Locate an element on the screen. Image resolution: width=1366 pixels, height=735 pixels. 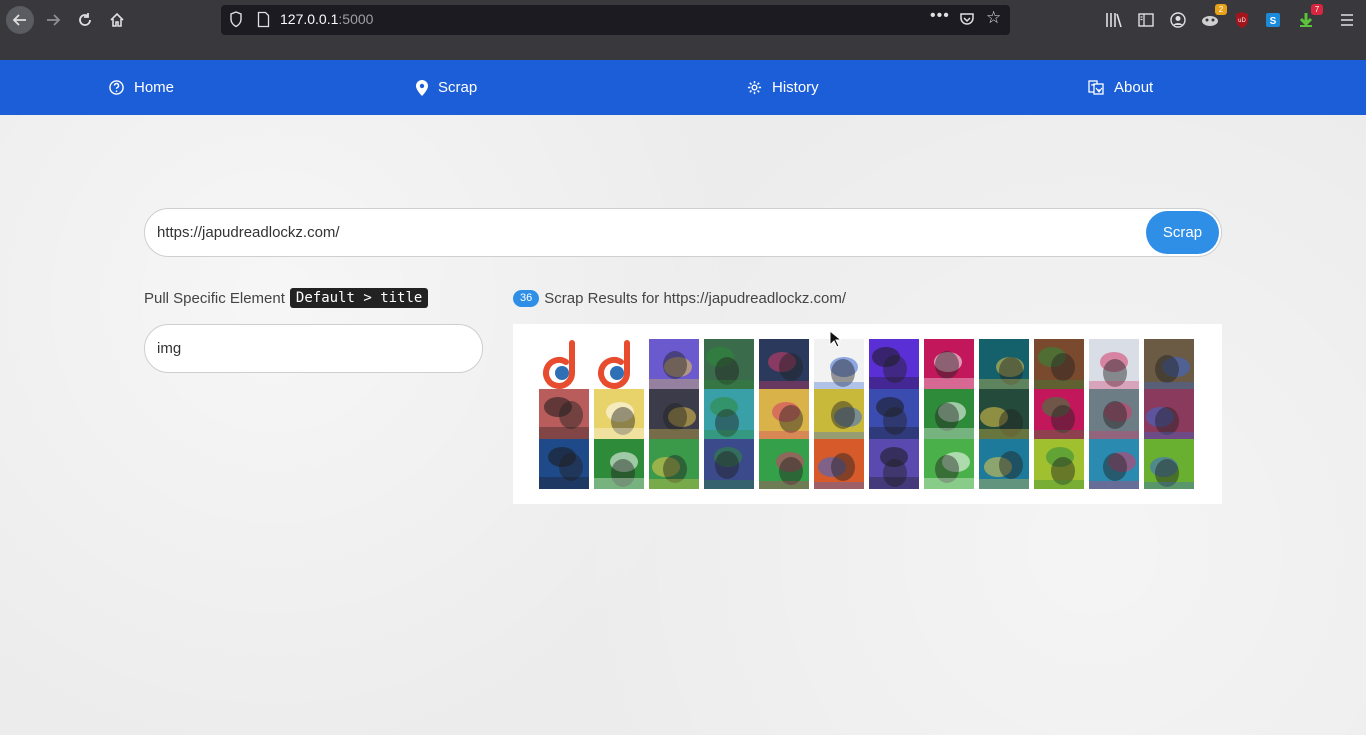
gear-icon is located at coordinates (754, 87).